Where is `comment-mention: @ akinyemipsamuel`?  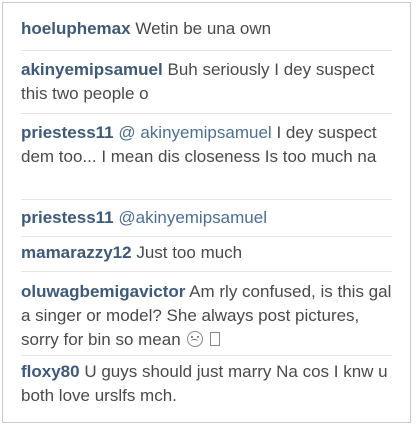
comment-mention: @ akinyemipsamuel is located at coordinates (194, 132).